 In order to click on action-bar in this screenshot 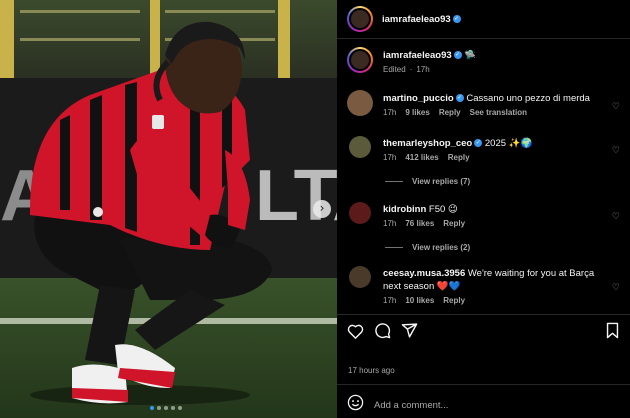, I will do `click(382, 330)`.